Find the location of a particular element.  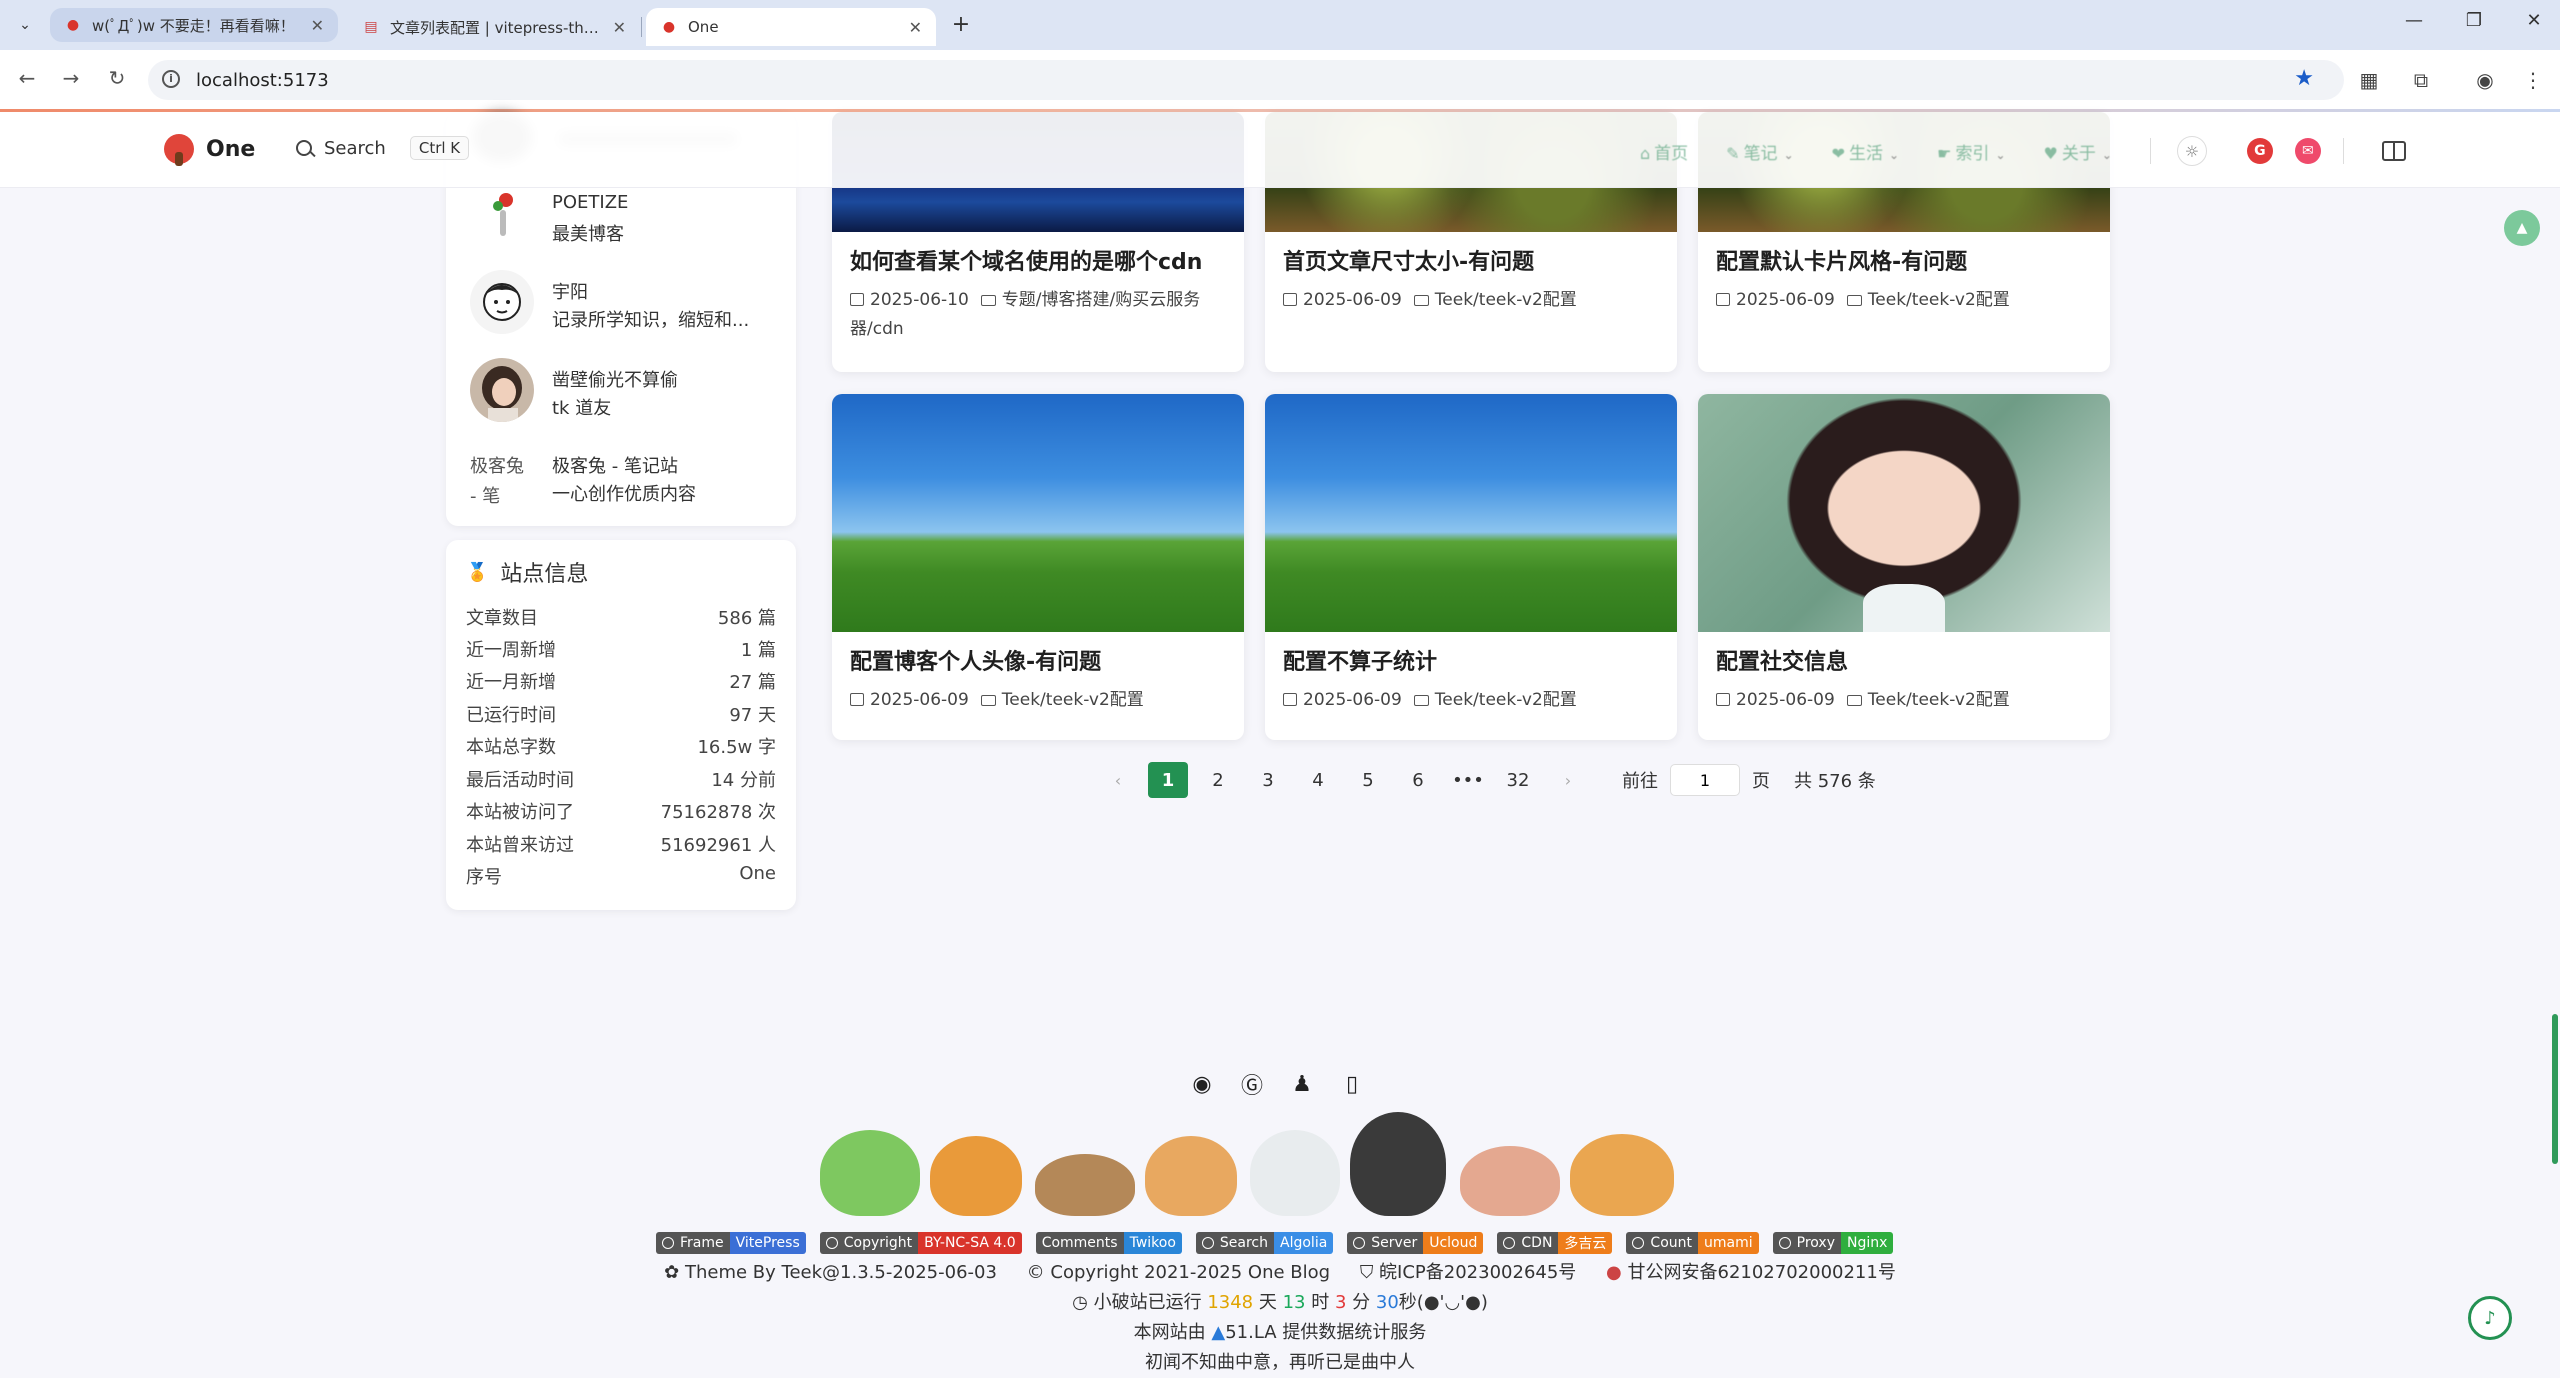

theme-credit: ✿ Theme By Teek@1.3.5-2025-06-03 is located at coordinates (830, 1272).